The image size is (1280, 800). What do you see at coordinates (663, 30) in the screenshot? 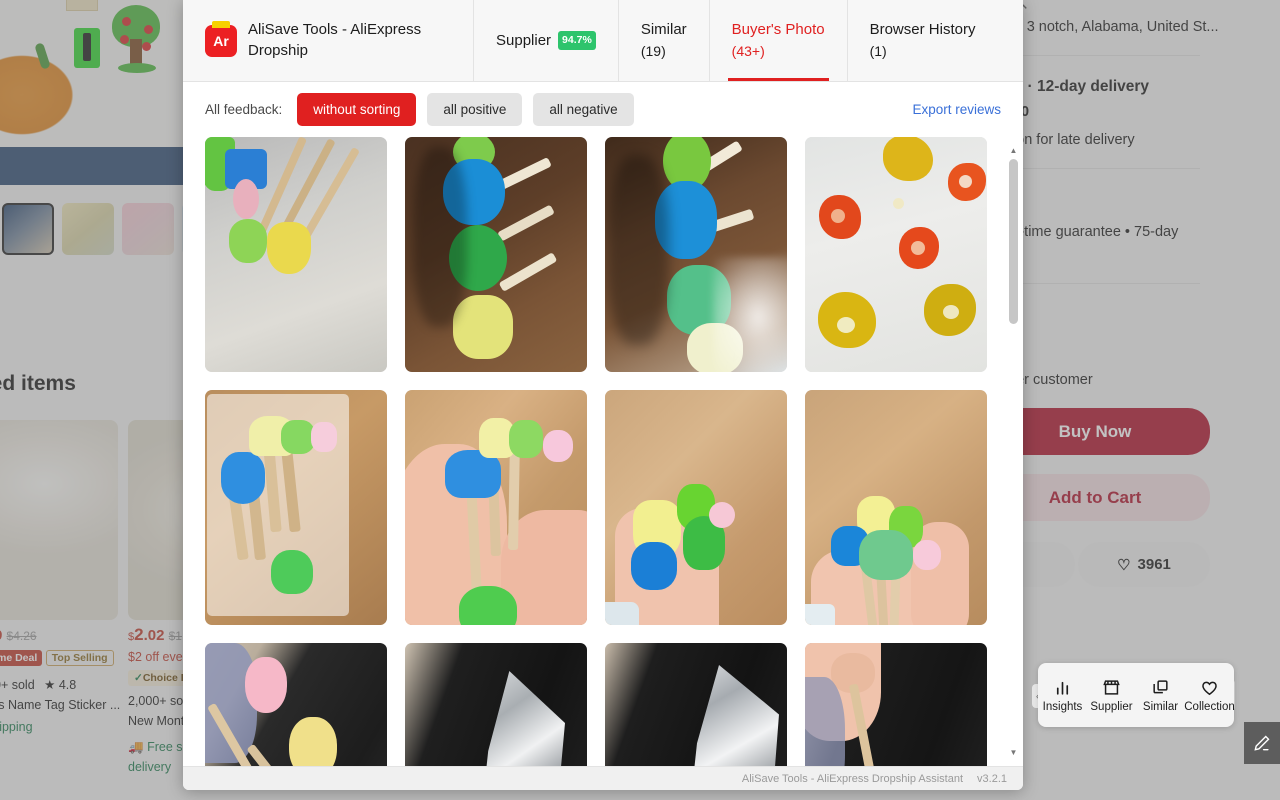
I see `tab-label-similar: Similar` at bounding box center [663, 30].